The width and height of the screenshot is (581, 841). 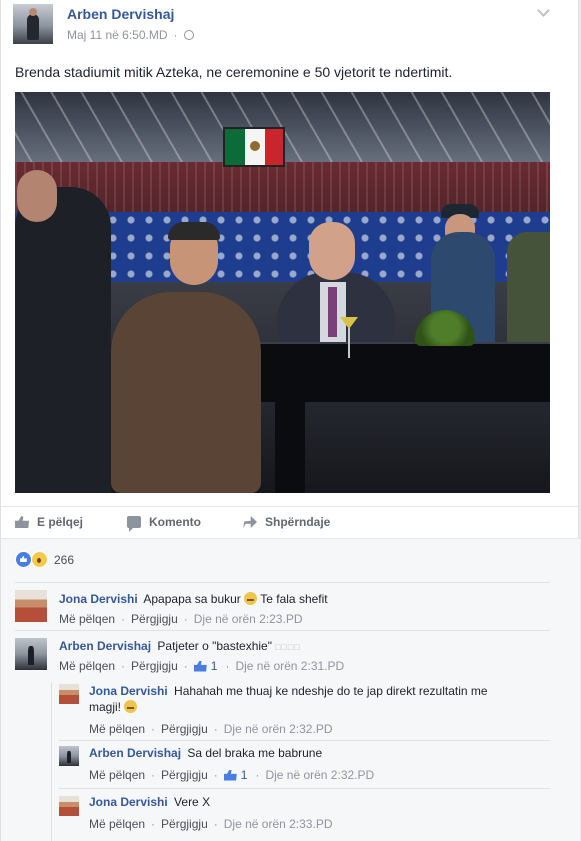 I want to click on reply-text: Arben Dervishaj Sa del braka me babrune, so click(x=206, y=753).